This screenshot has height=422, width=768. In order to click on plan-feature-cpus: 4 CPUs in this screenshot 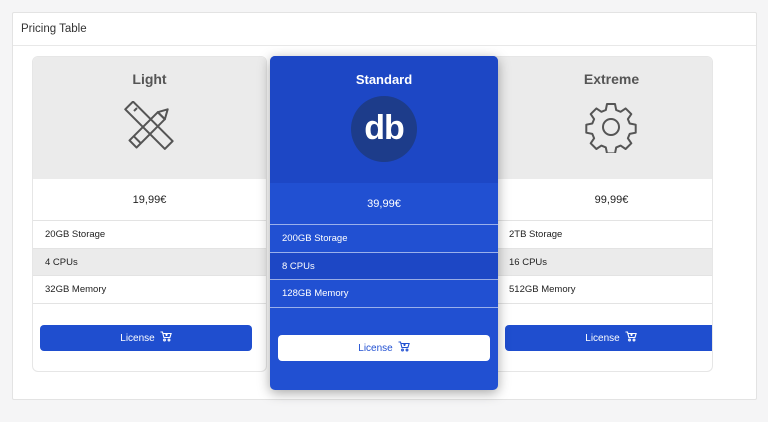, I will do `click(149, 262)`.